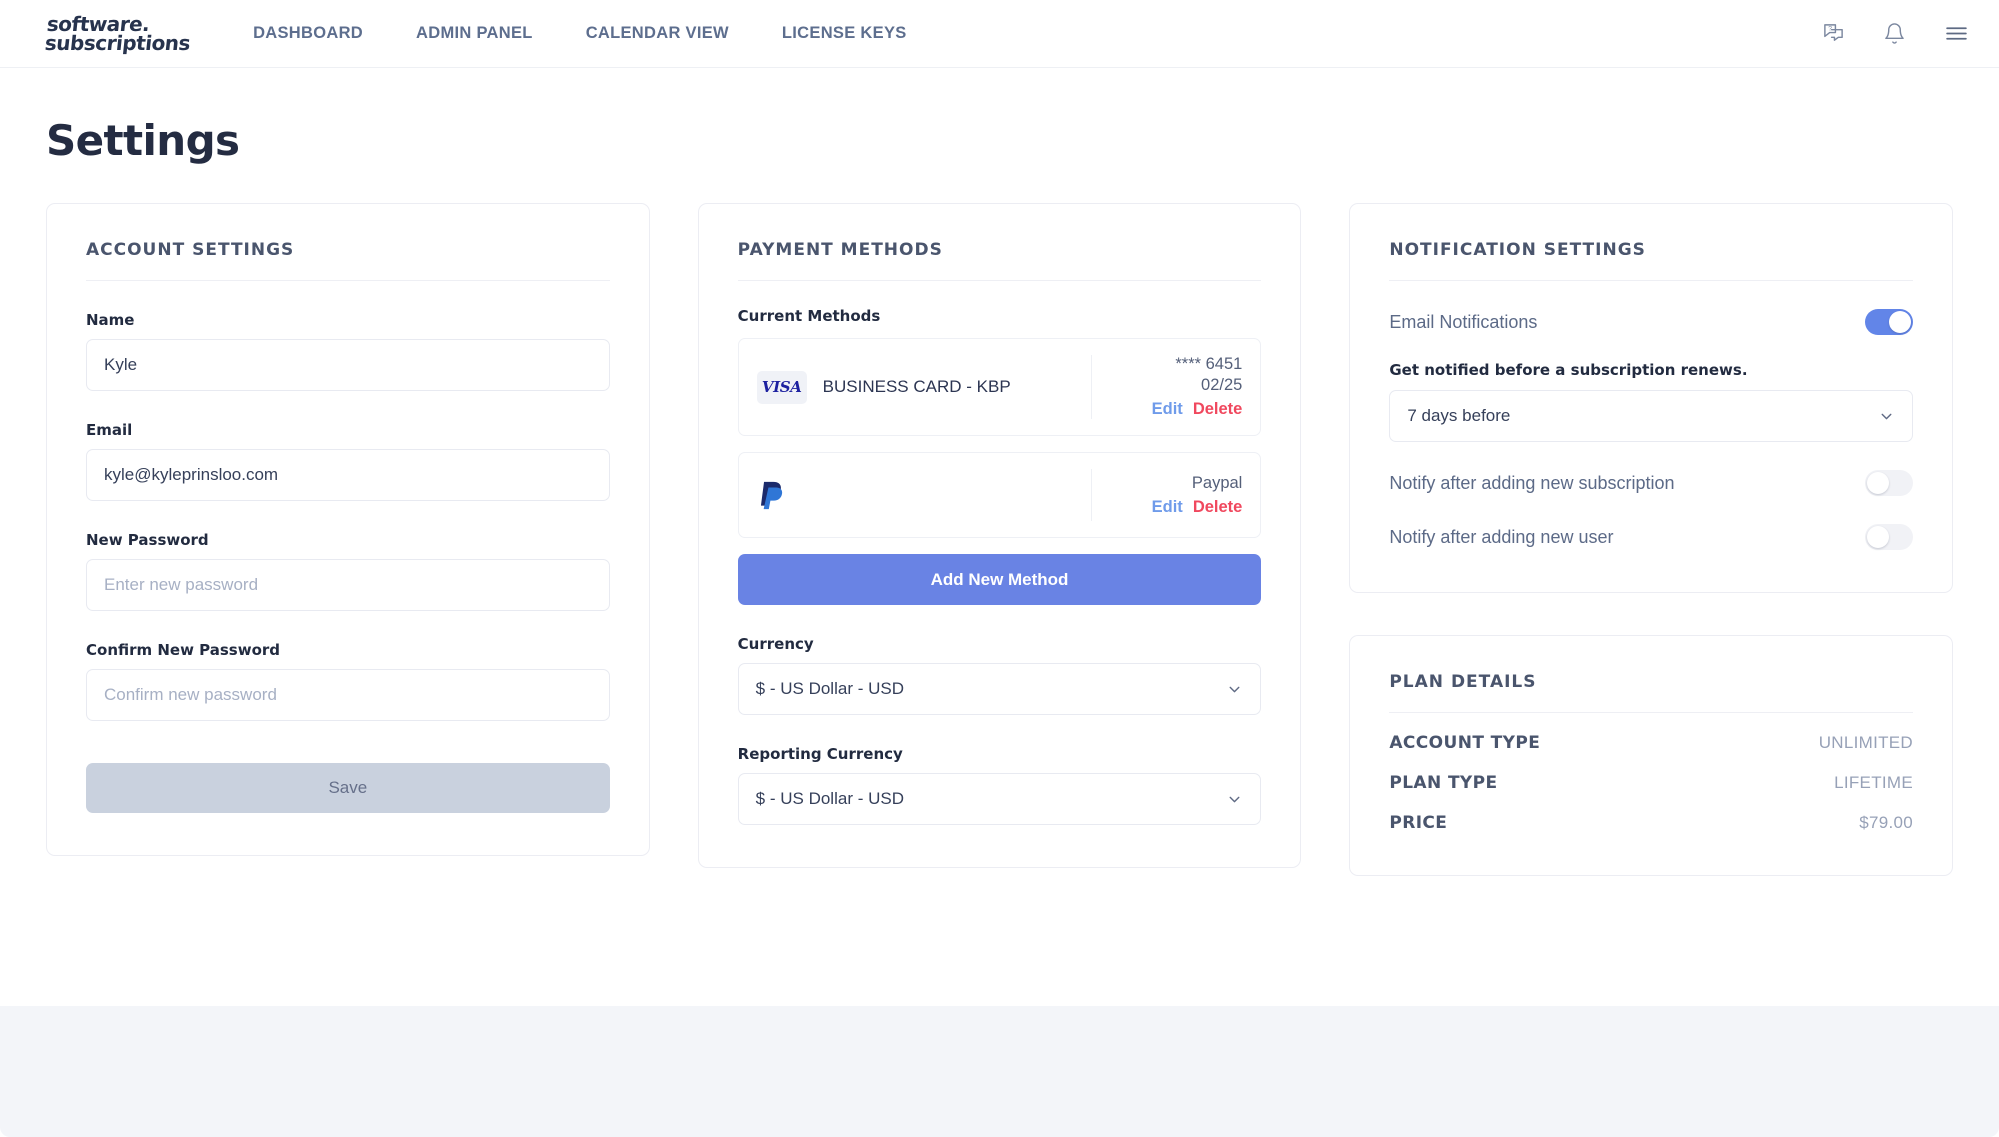 The width and height of the screenshot is (1999, 1137). I want to click on visa-logo-text: VISA, so click(781, 387).